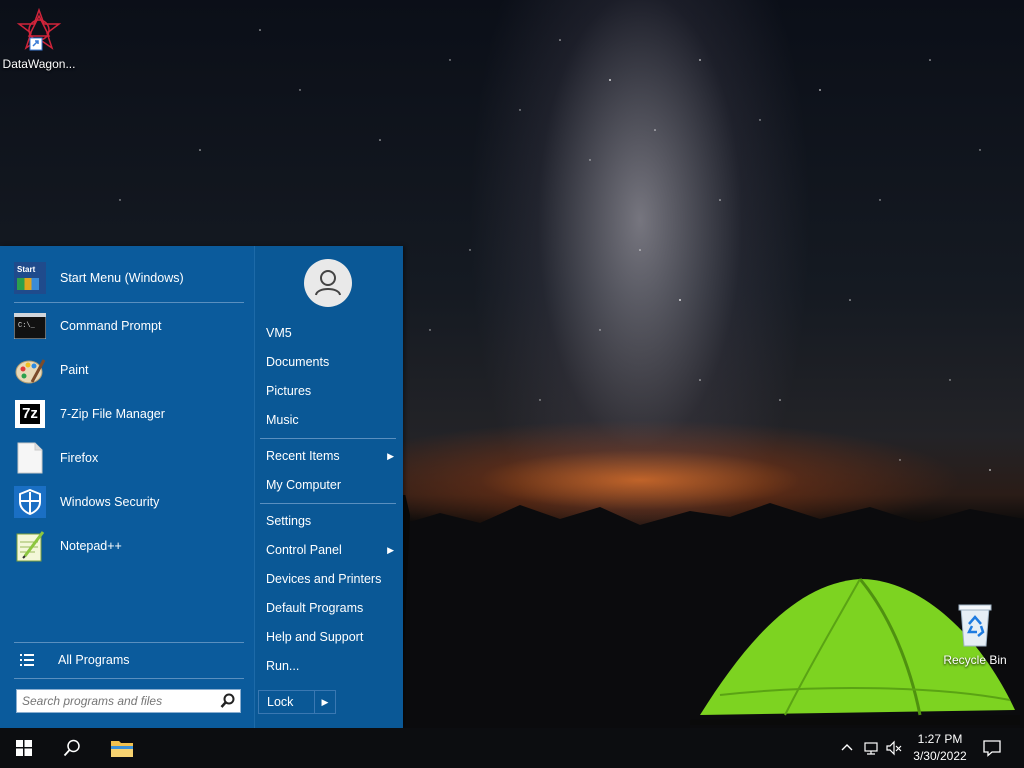 This screenshot has height=768, width=1024. I want to click on recycle-bin-icon, so click(975, 625).